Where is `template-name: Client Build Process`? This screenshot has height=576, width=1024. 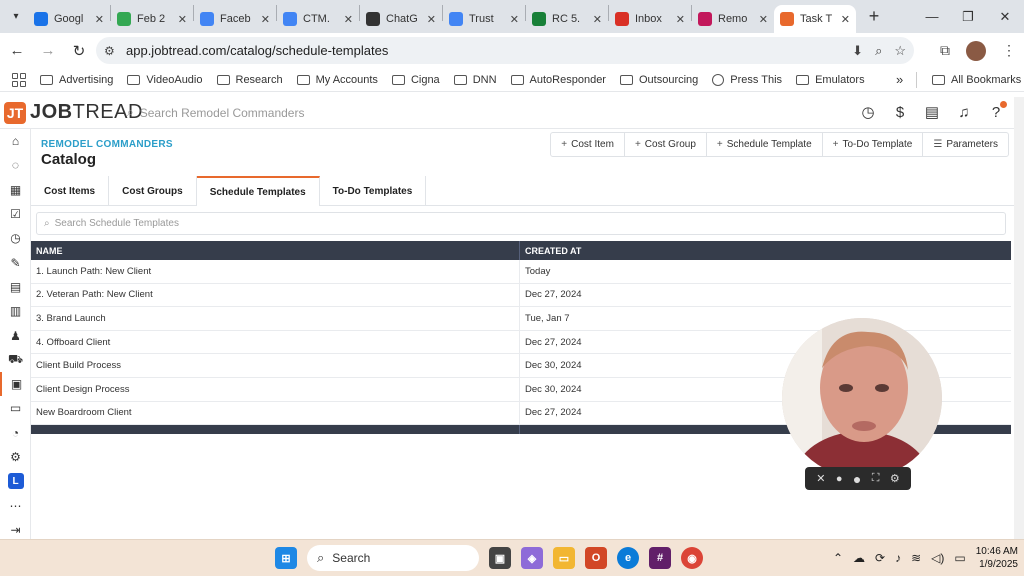 template-name: Client Build Process is located at coordinates (275, 365).